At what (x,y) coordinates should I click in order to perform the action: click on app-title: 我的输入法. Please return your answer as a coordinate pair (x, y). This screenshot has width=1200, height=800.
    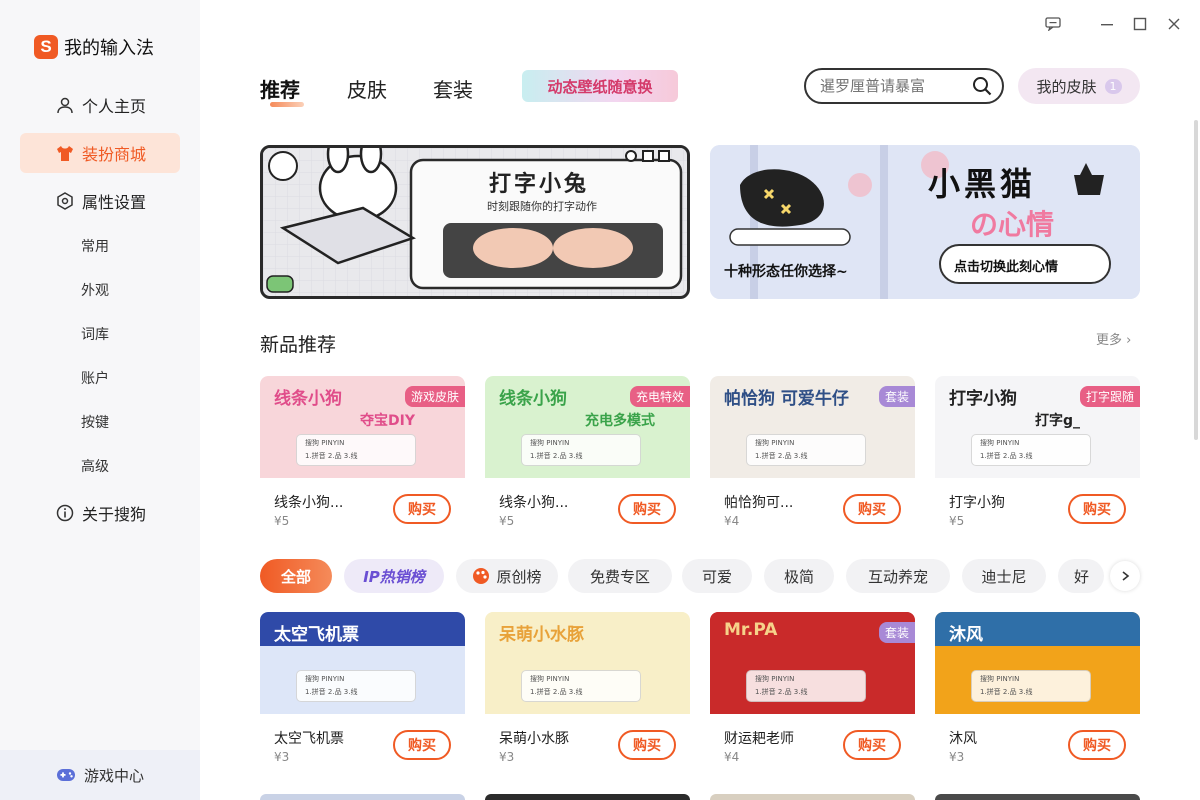
    Looking at the image, I should click on (109, 48).